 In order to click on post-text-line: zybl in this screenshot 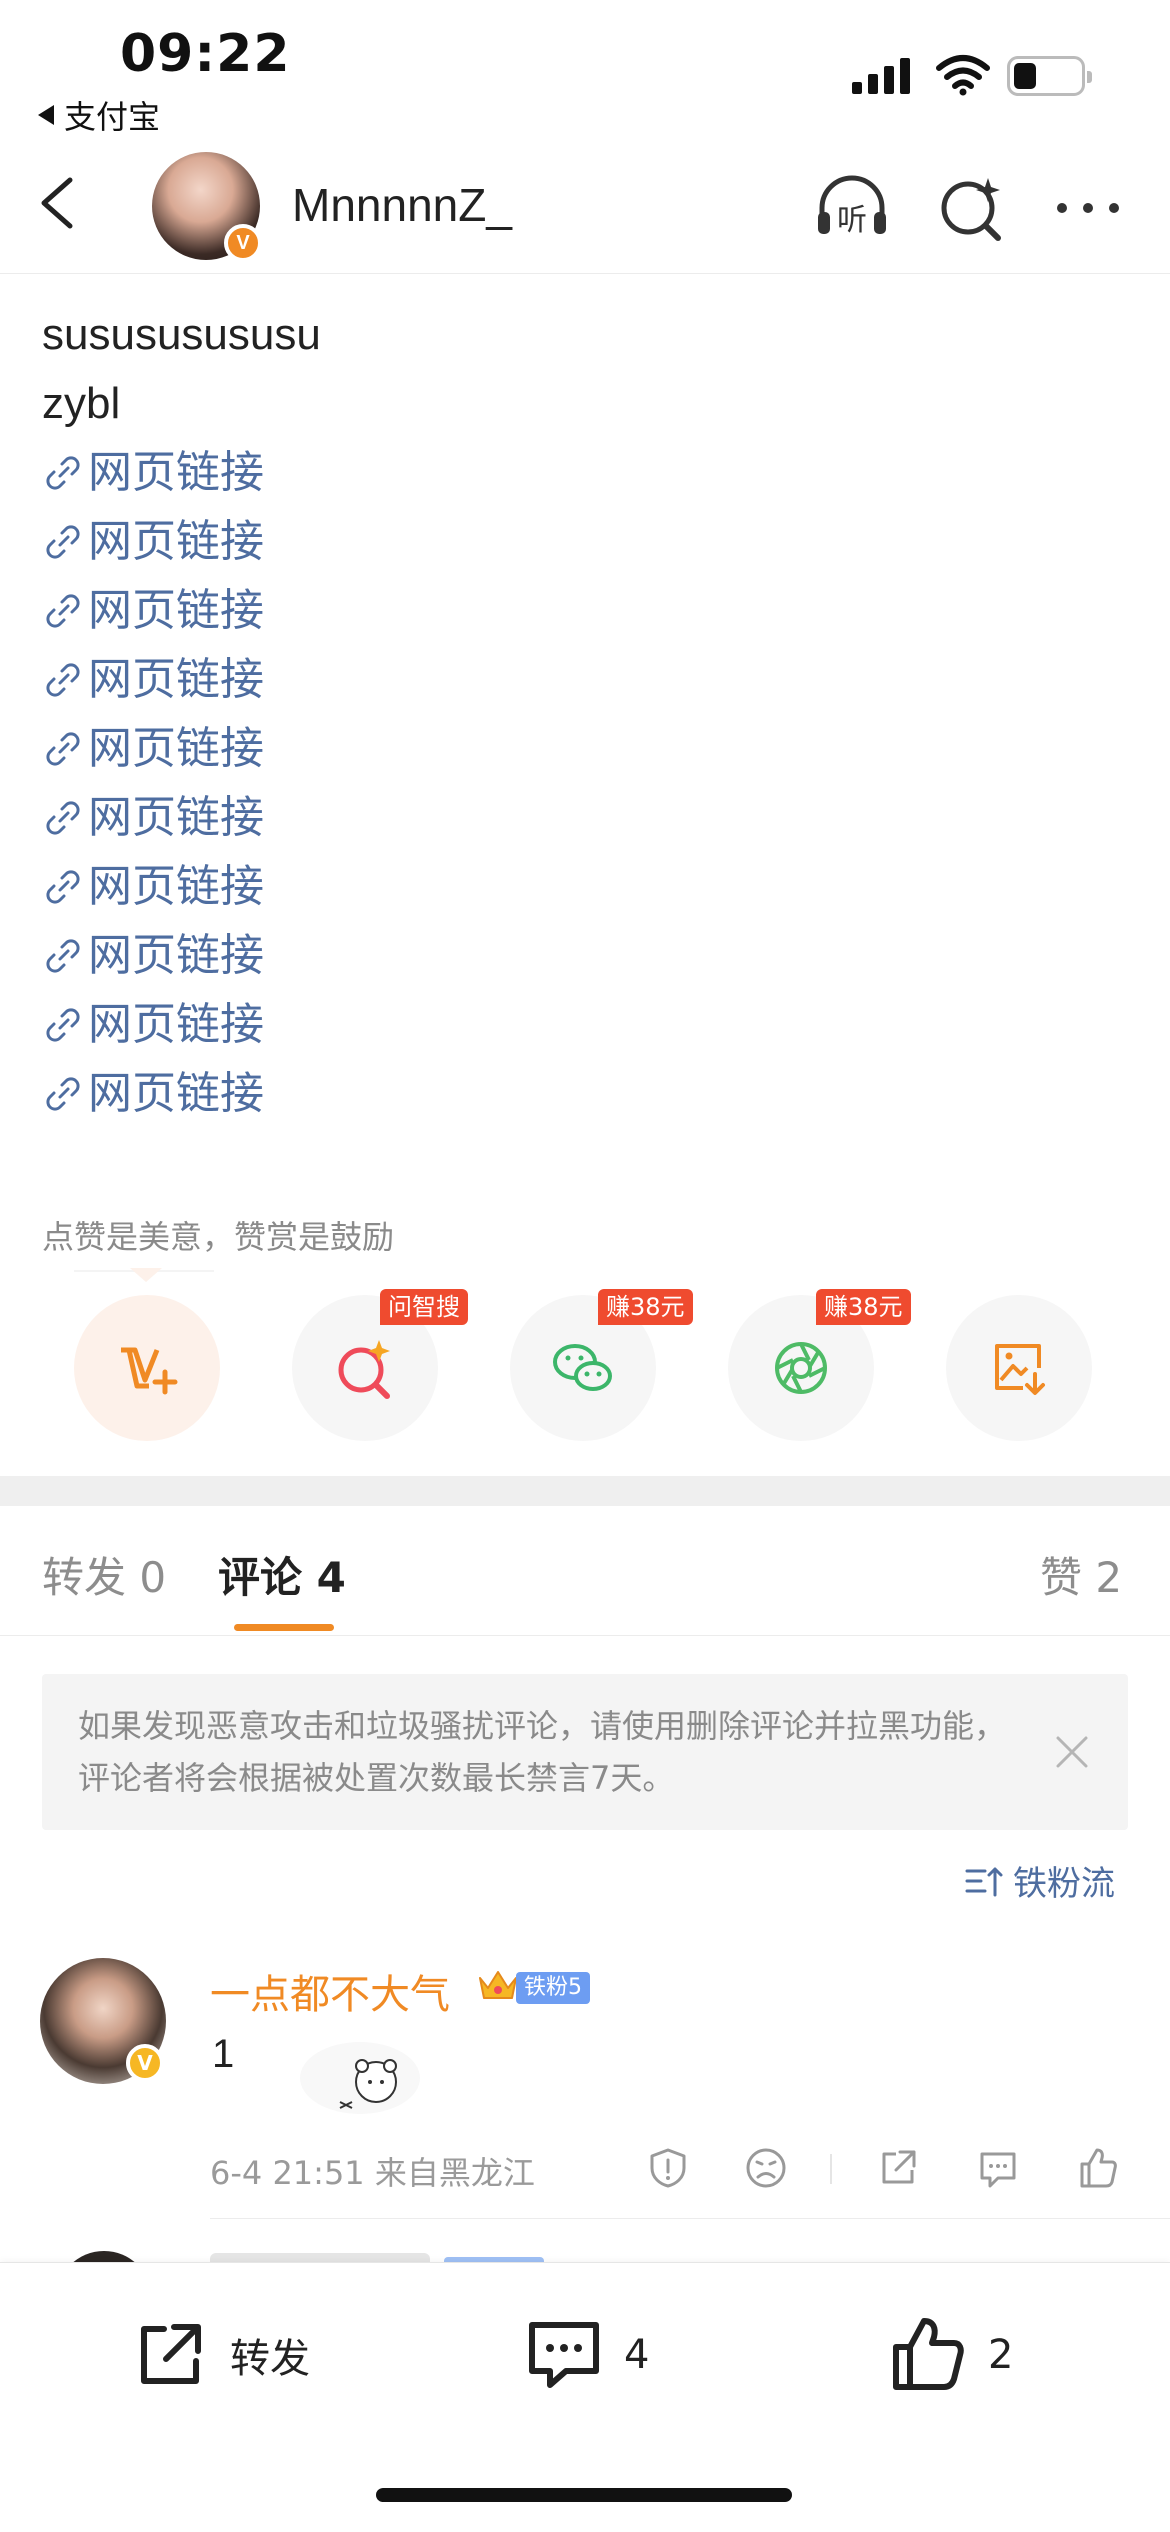, I will do `click(81, 403)`.